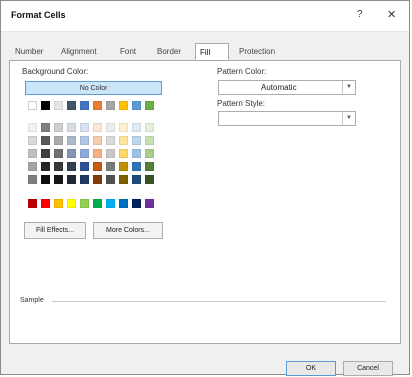 Image resolution: width=412 pixels, height=377 pixels. Describe the element at coordinates (205, 16) in the screenshot. I see `title-bar: Format Cells ? ✕` at that location.